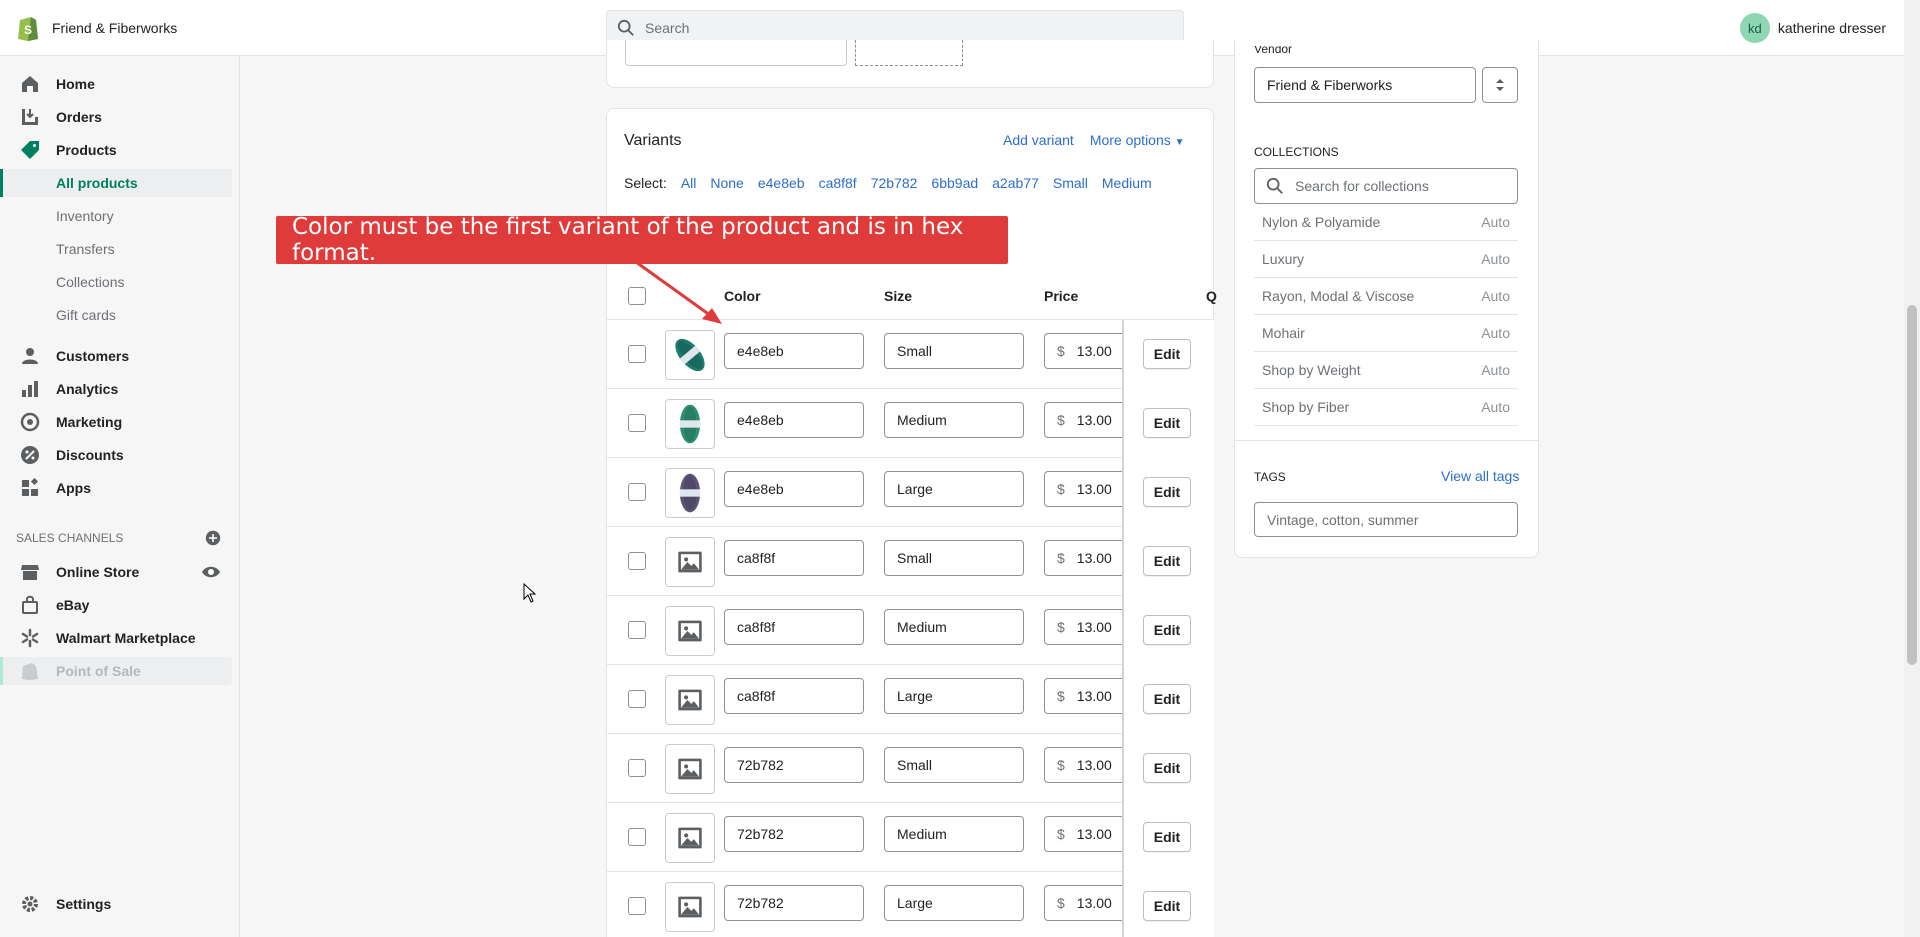 The height and width of the screenshot is (937, 1920). Describe the element at coordinates (1365, 85) in the screenshot. I see `vendor-input: Friend & Fiberworks` at that location.